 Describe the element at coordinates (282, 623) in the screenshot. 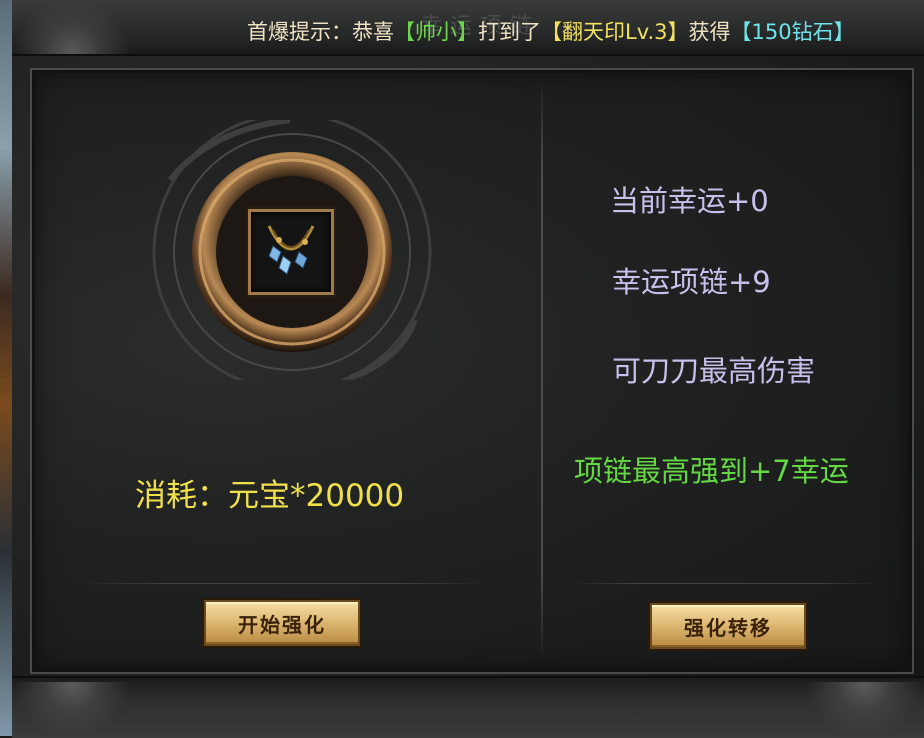

I see `start-enhance-button: 开始强化` at that location.